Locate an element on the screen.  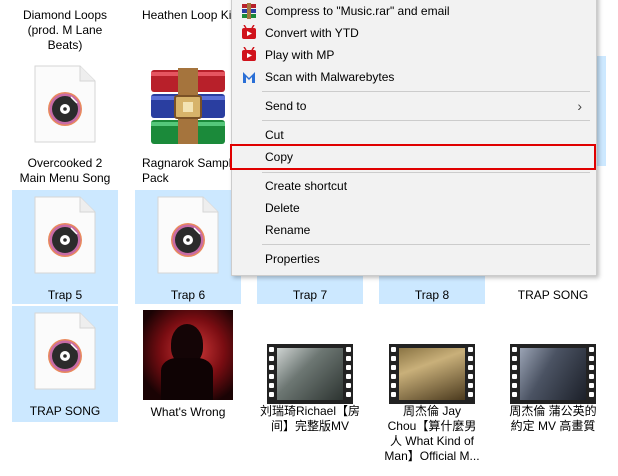
file-label: Trap 7 is located at coordinates (310, 295).